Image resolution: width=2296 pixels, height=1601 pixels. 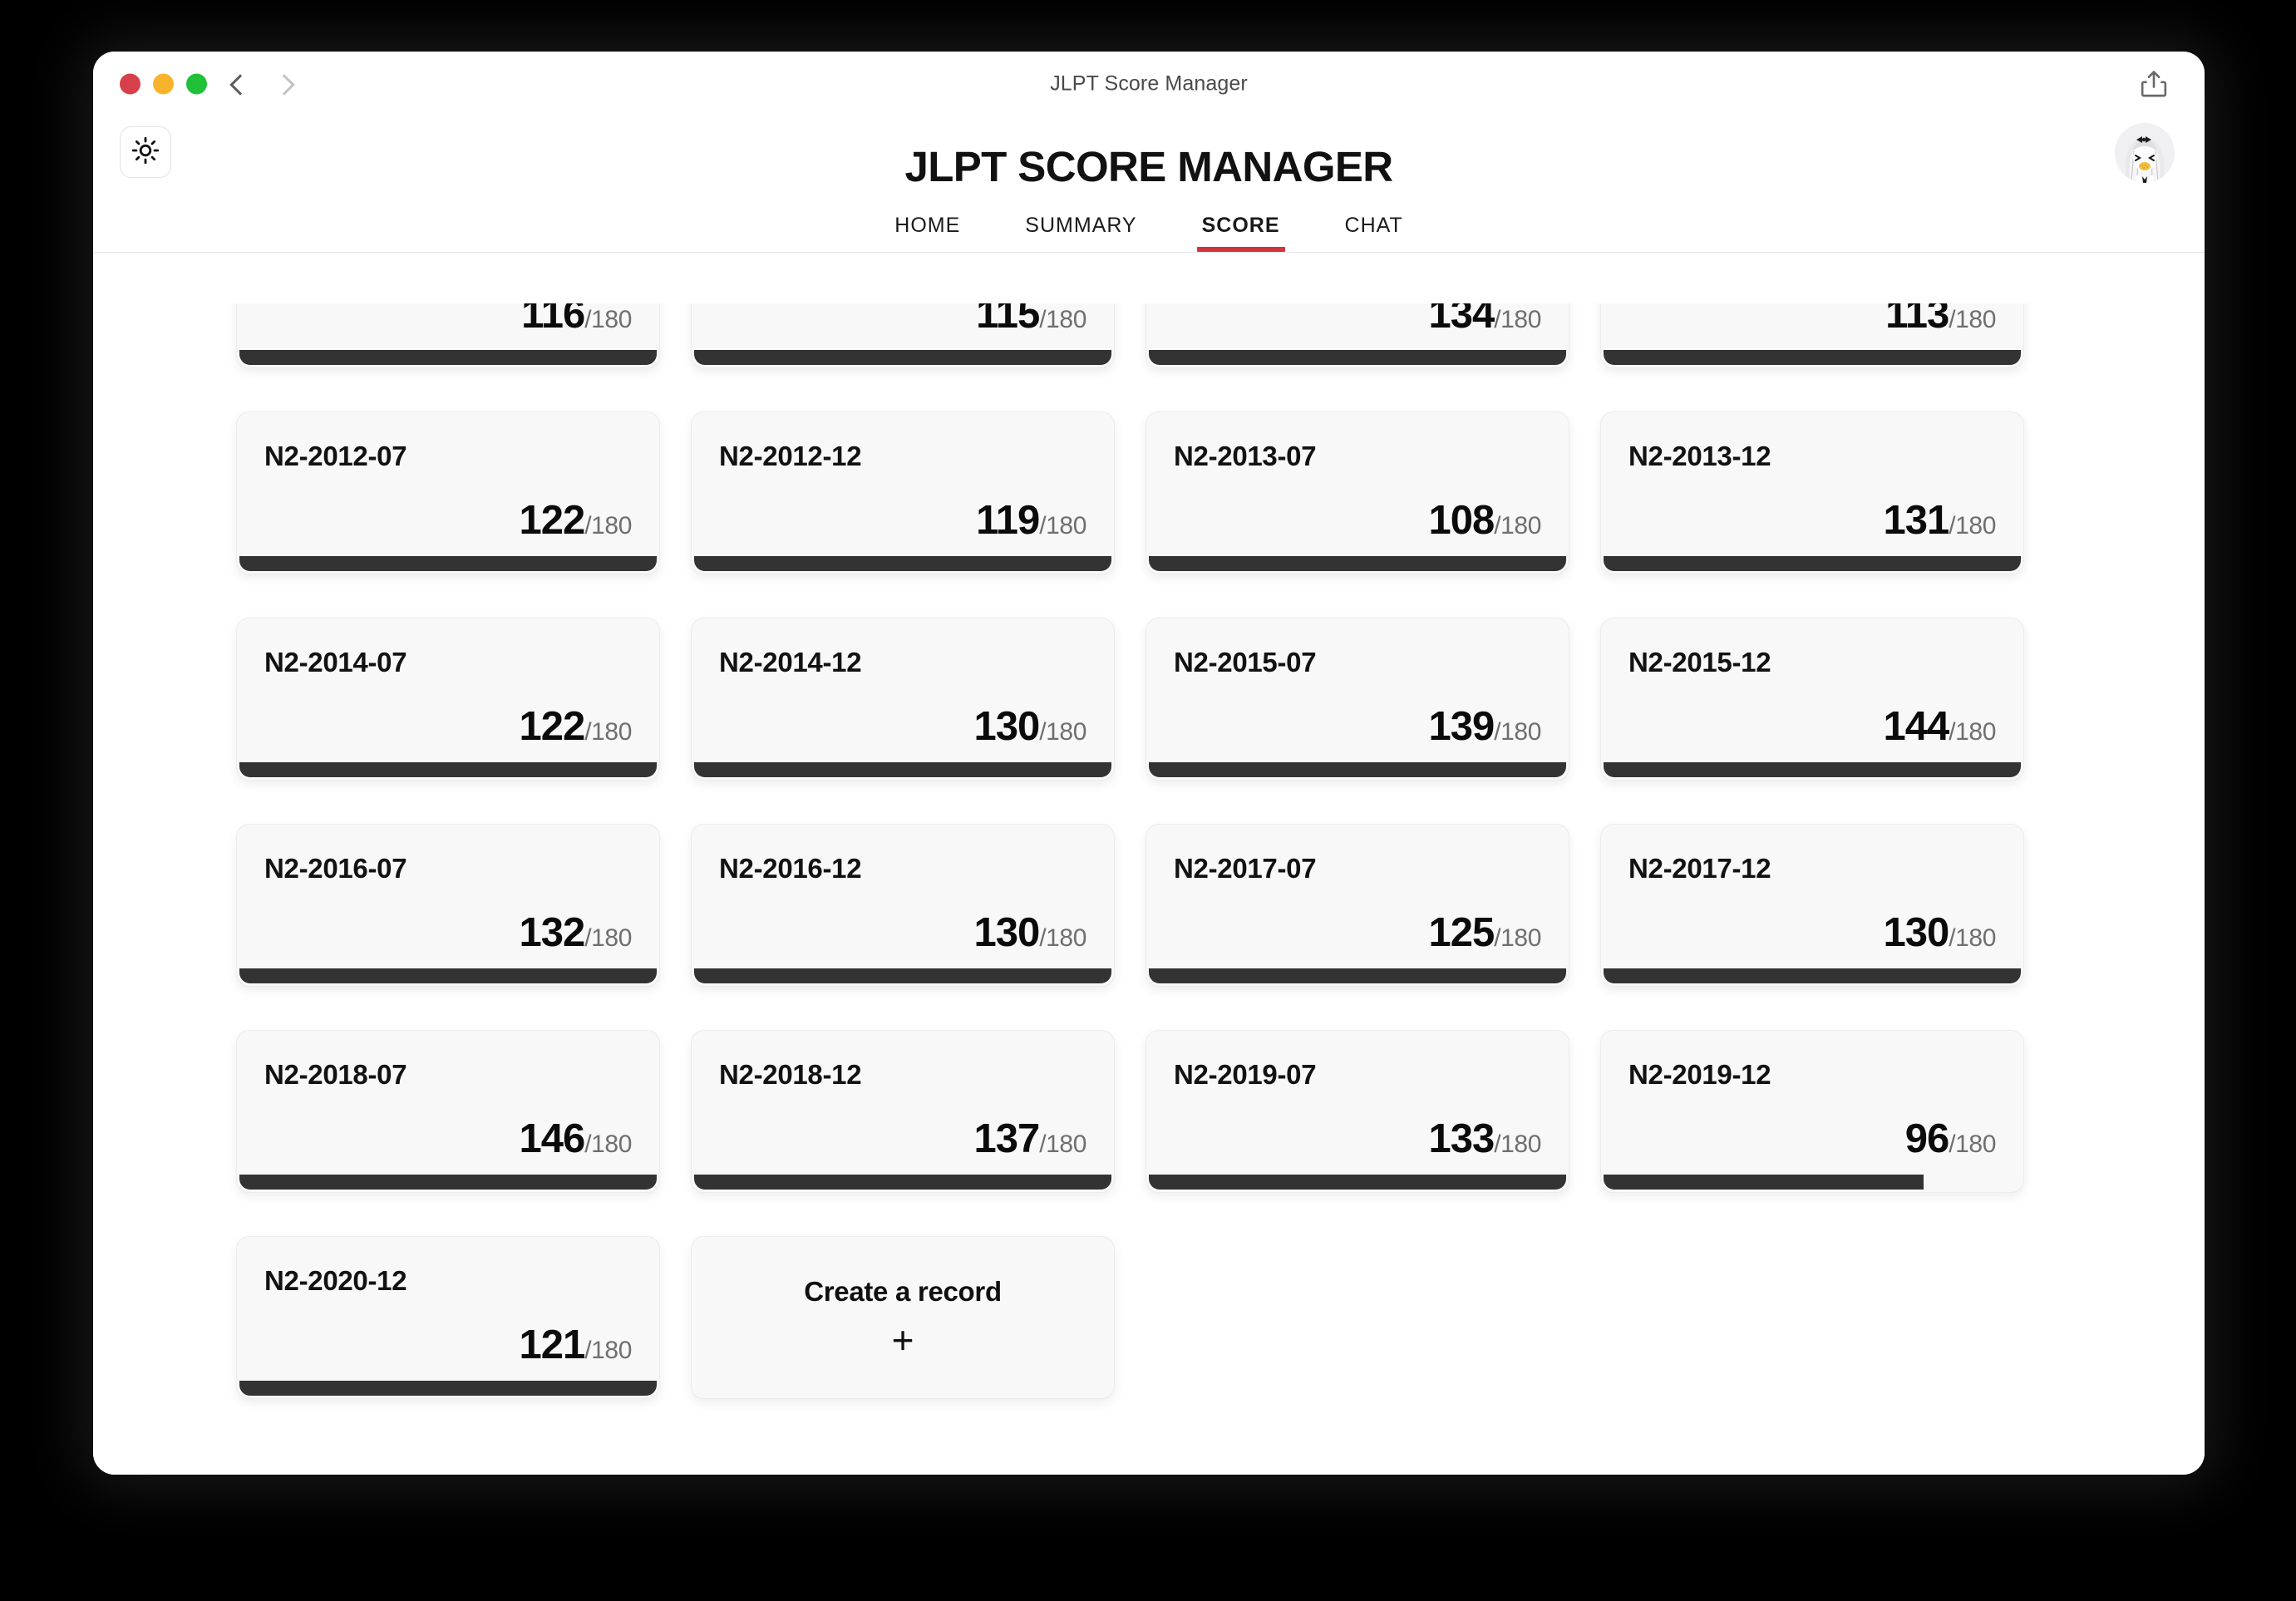 What do you see at coordinates (1461, 320) in the screenshot?
I see `score-value: 134` at bounding box center [1461, 320].